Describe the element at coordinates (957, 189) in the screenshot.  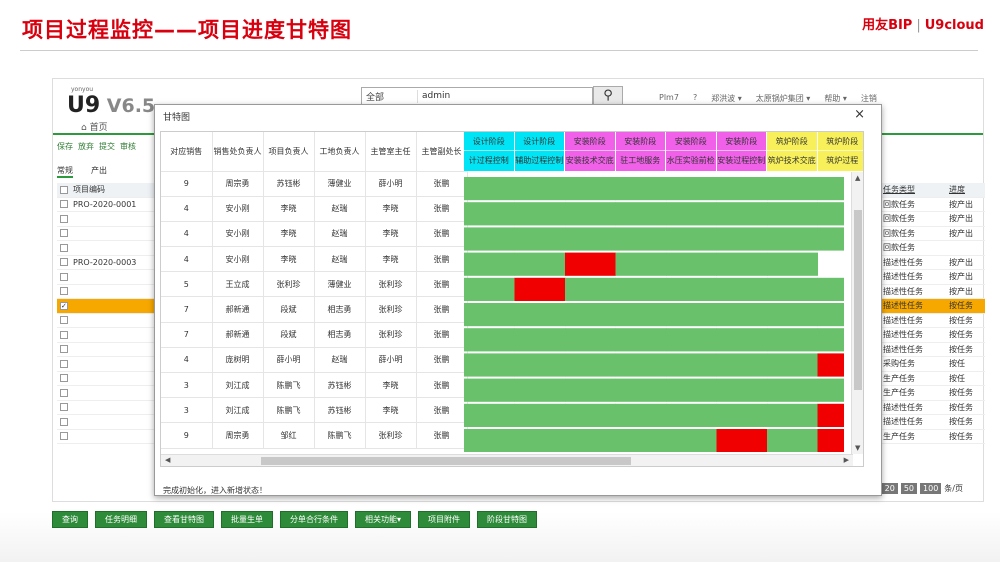
I see `column-progress: 进度` at that location.